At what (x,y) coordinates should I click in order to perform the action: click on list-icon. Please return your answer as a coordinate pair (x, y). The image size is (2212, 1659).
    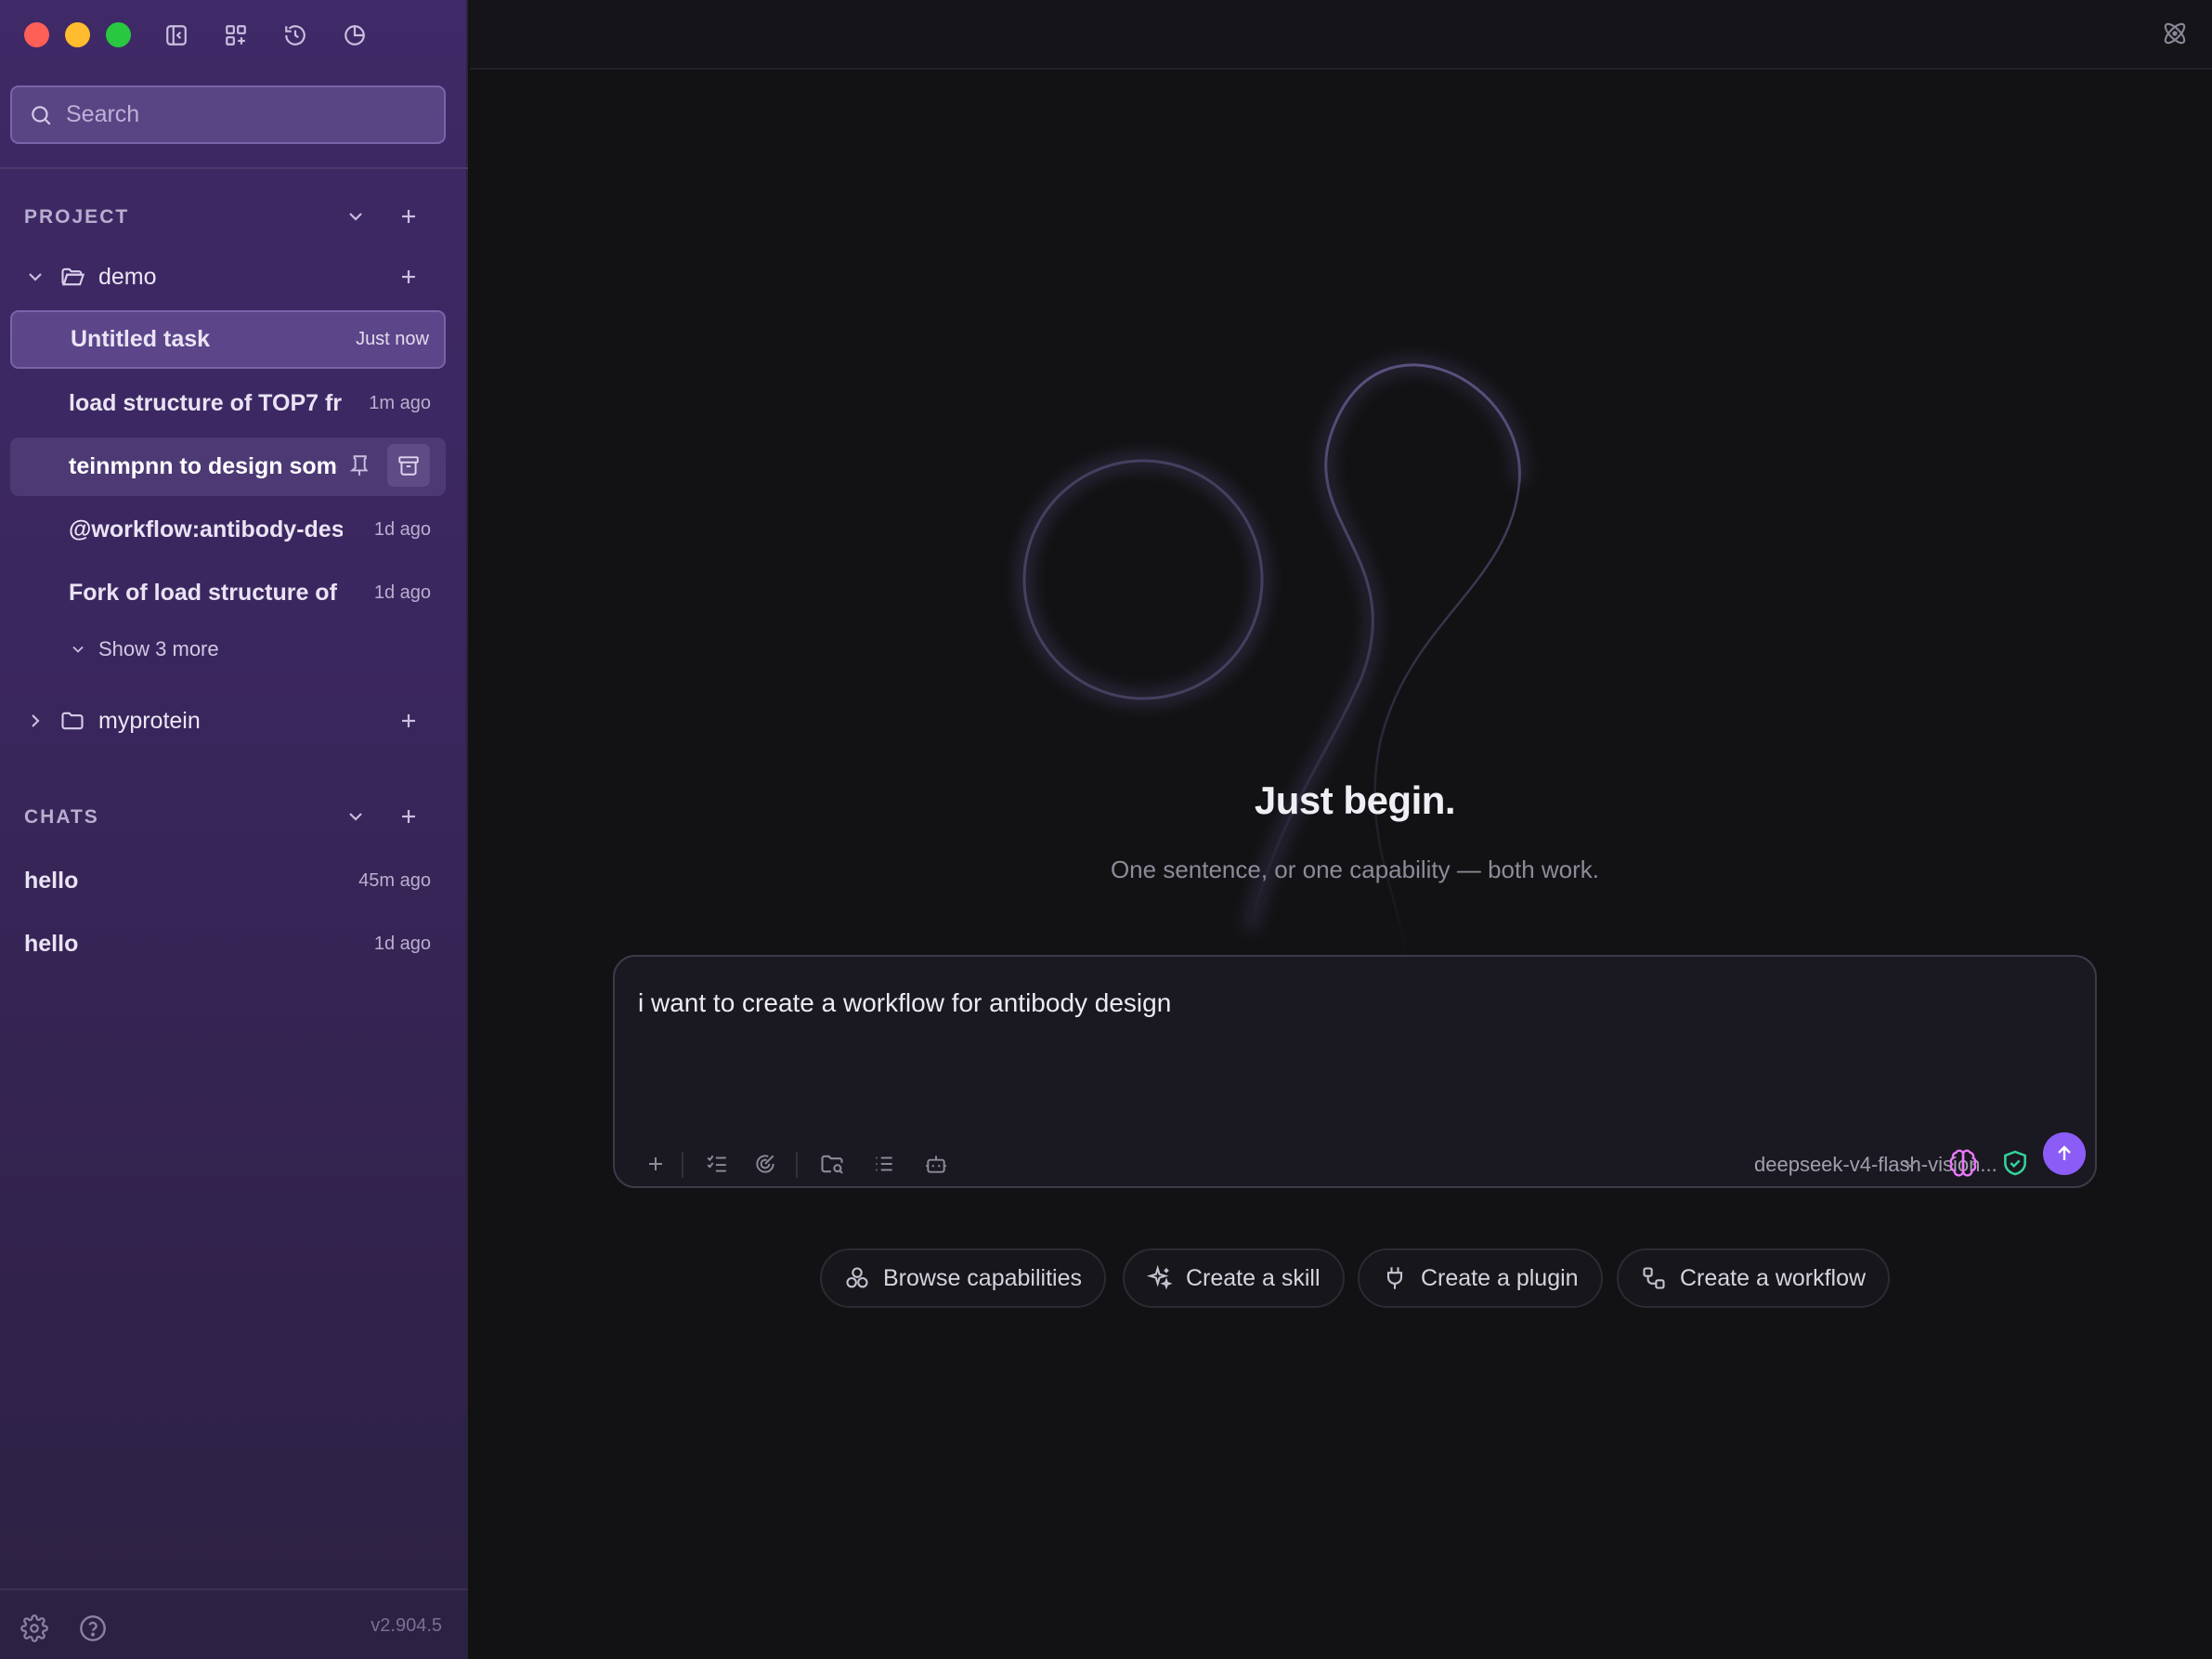
    Looking at the image, I should click on (884, 1163).